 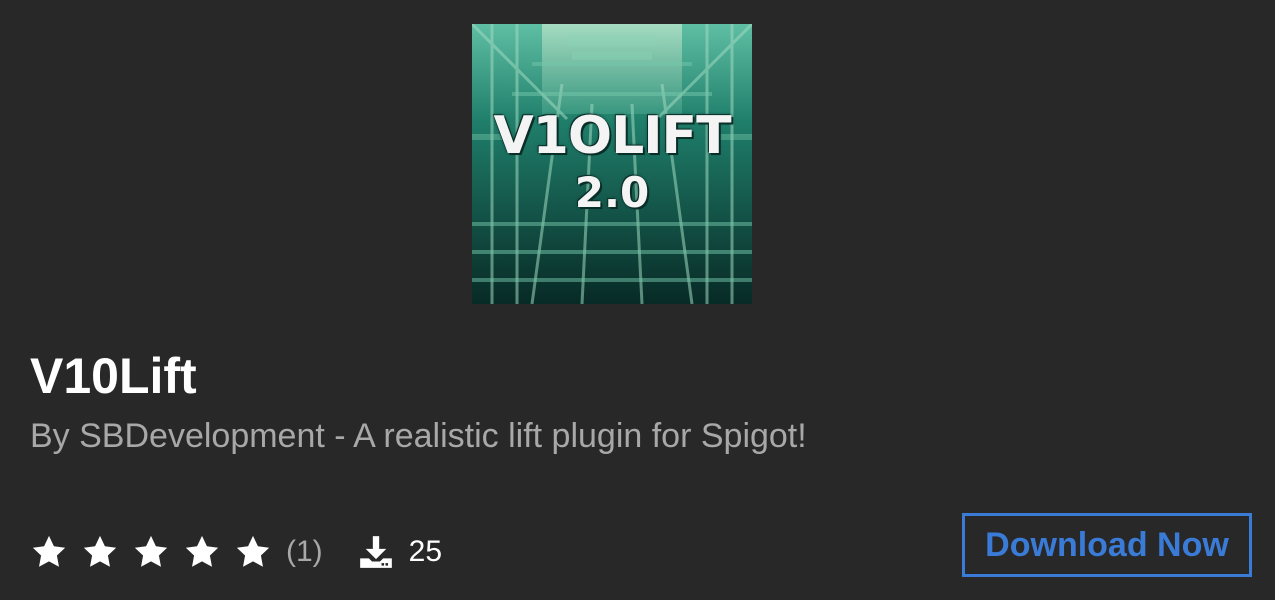 I want to click on download-now-button: Download Now, so click(x=1107, y=545).